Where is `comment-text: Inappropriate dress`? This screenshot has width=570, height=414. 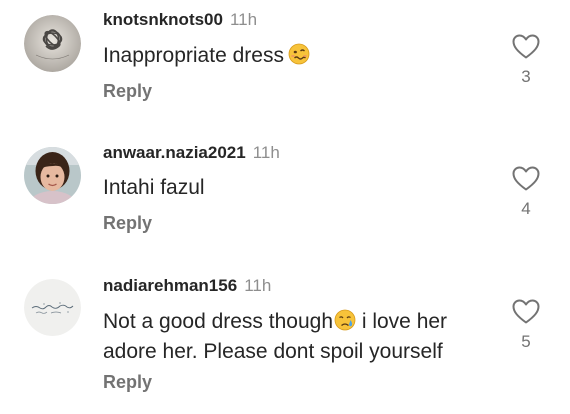 comment-text: Inappropriate dress is located at coordinates (298, 57).